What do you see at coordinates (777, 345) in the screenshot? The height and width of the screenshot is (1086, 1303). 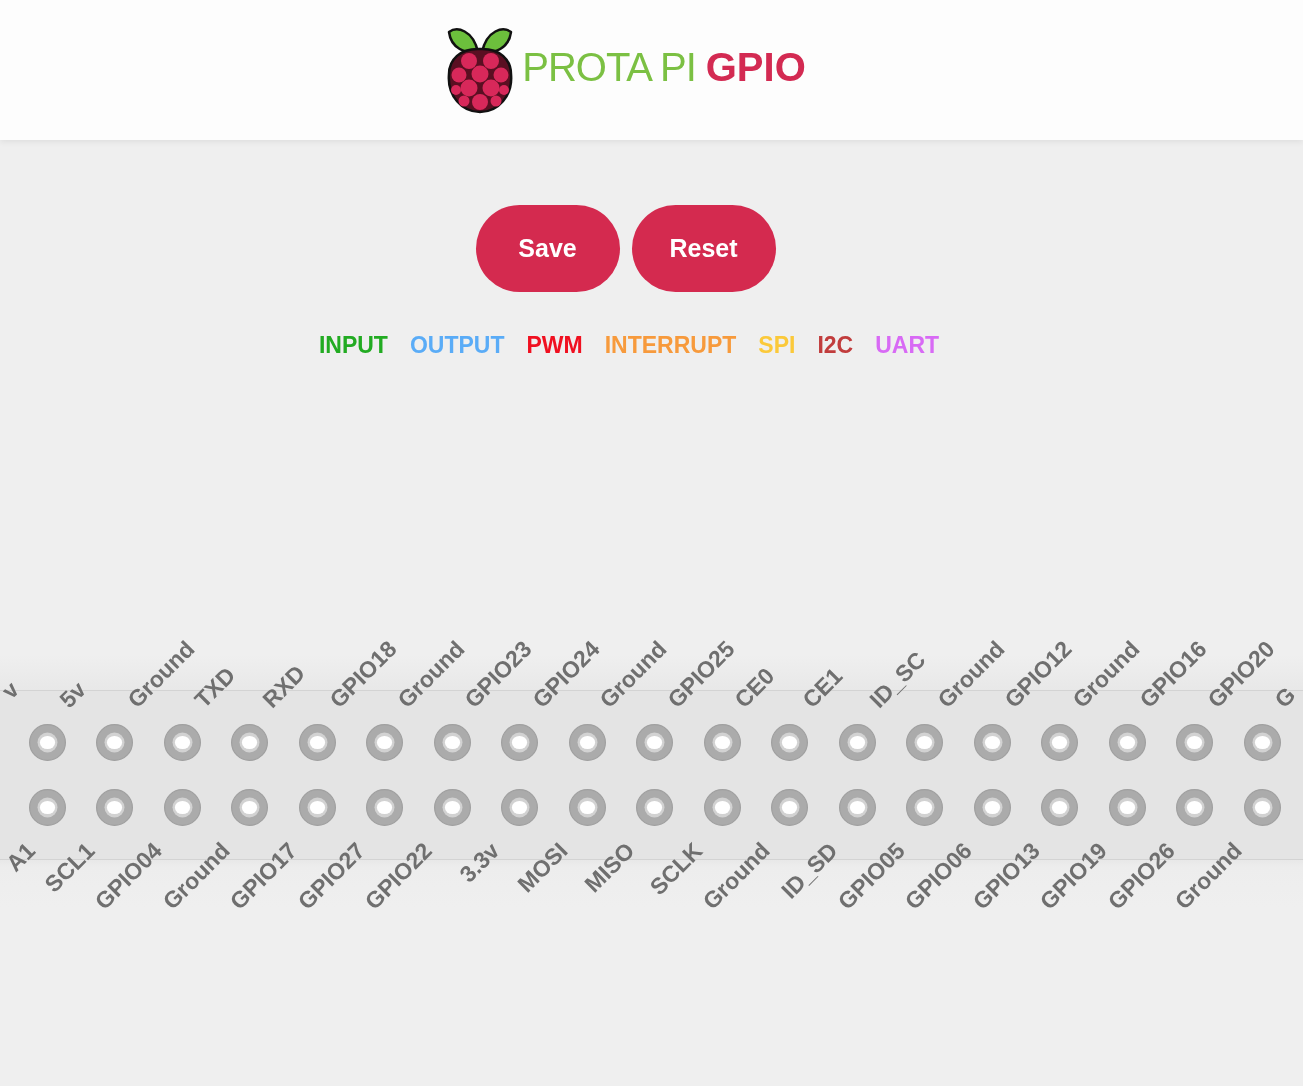 I see `legend-label: SPI` at bounding box center [777, 345].